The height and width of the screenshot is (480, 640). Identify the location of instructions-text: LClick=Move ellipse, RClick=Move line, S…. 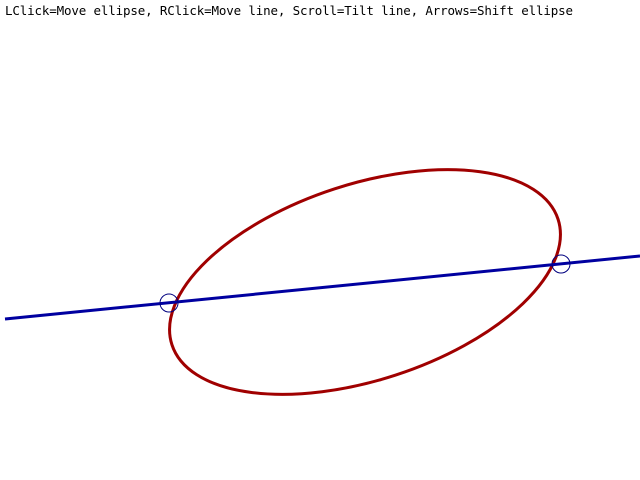
(289, 10).